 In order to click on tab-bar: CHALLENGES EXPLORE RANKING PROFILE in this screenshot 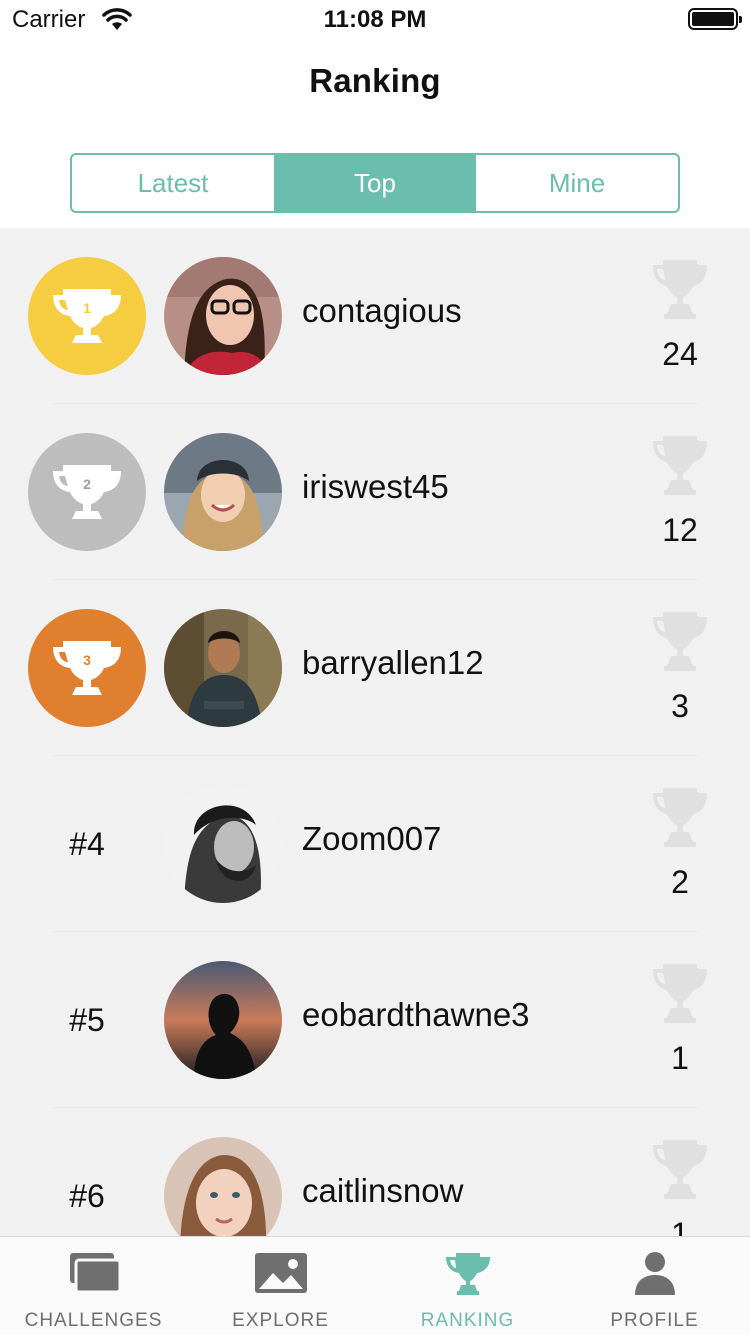, I will do `click(375, 1285)`.